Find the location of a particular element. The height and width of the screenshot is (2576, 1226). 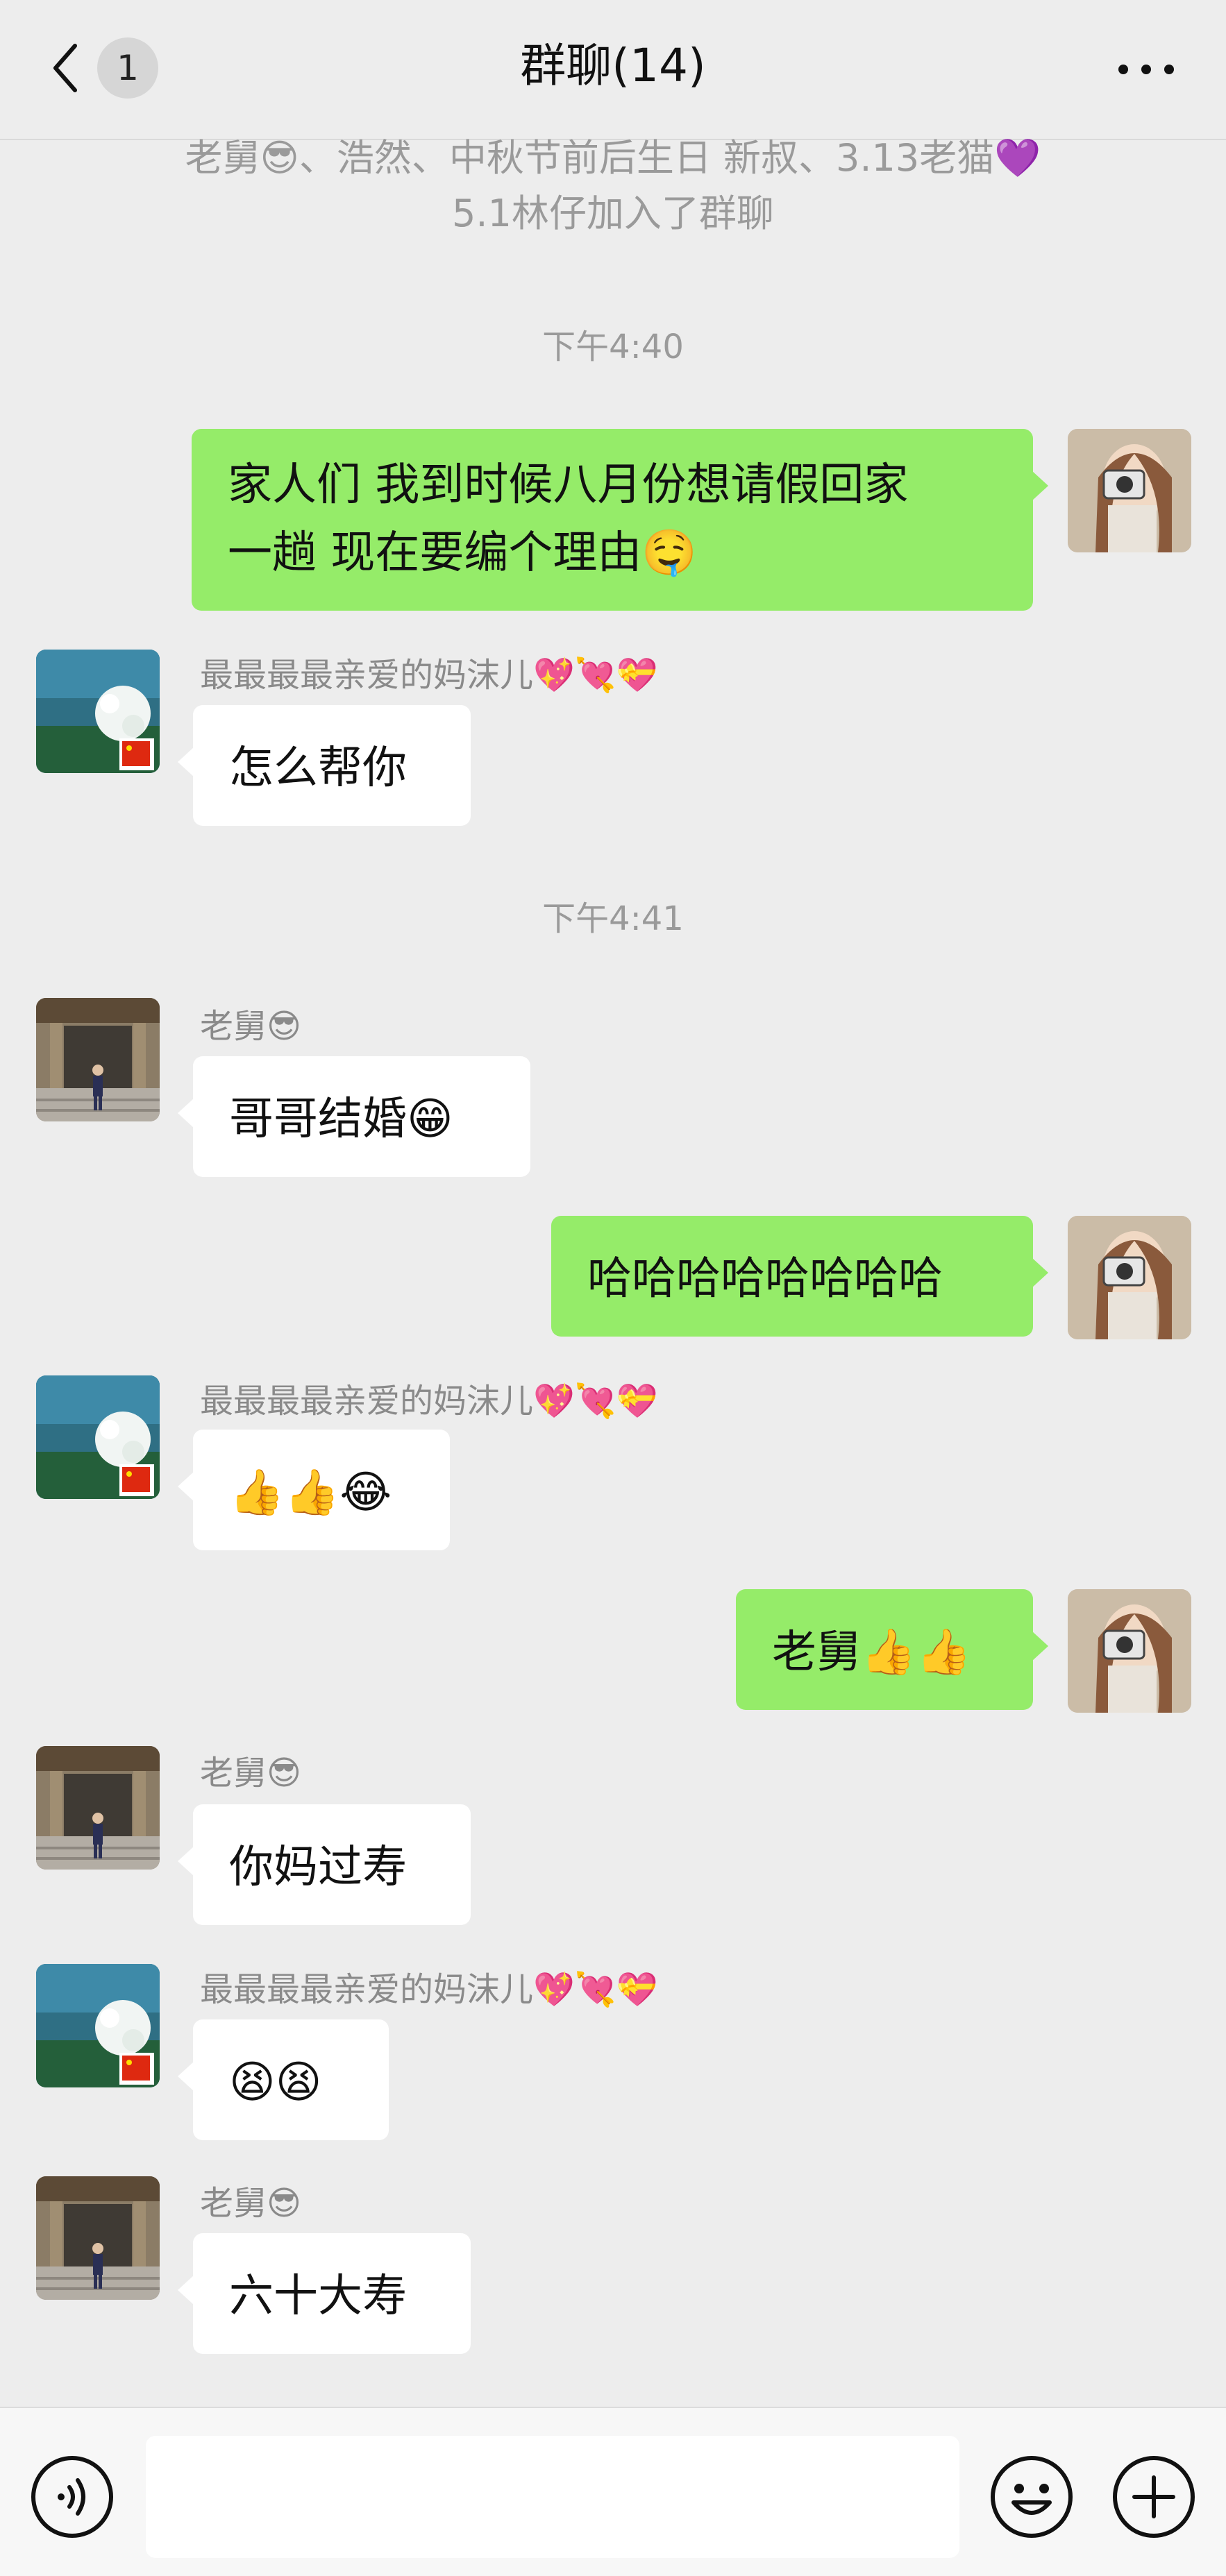

incoming-message-bubble: 六十大寿 is located at coordinates (324, 2294).